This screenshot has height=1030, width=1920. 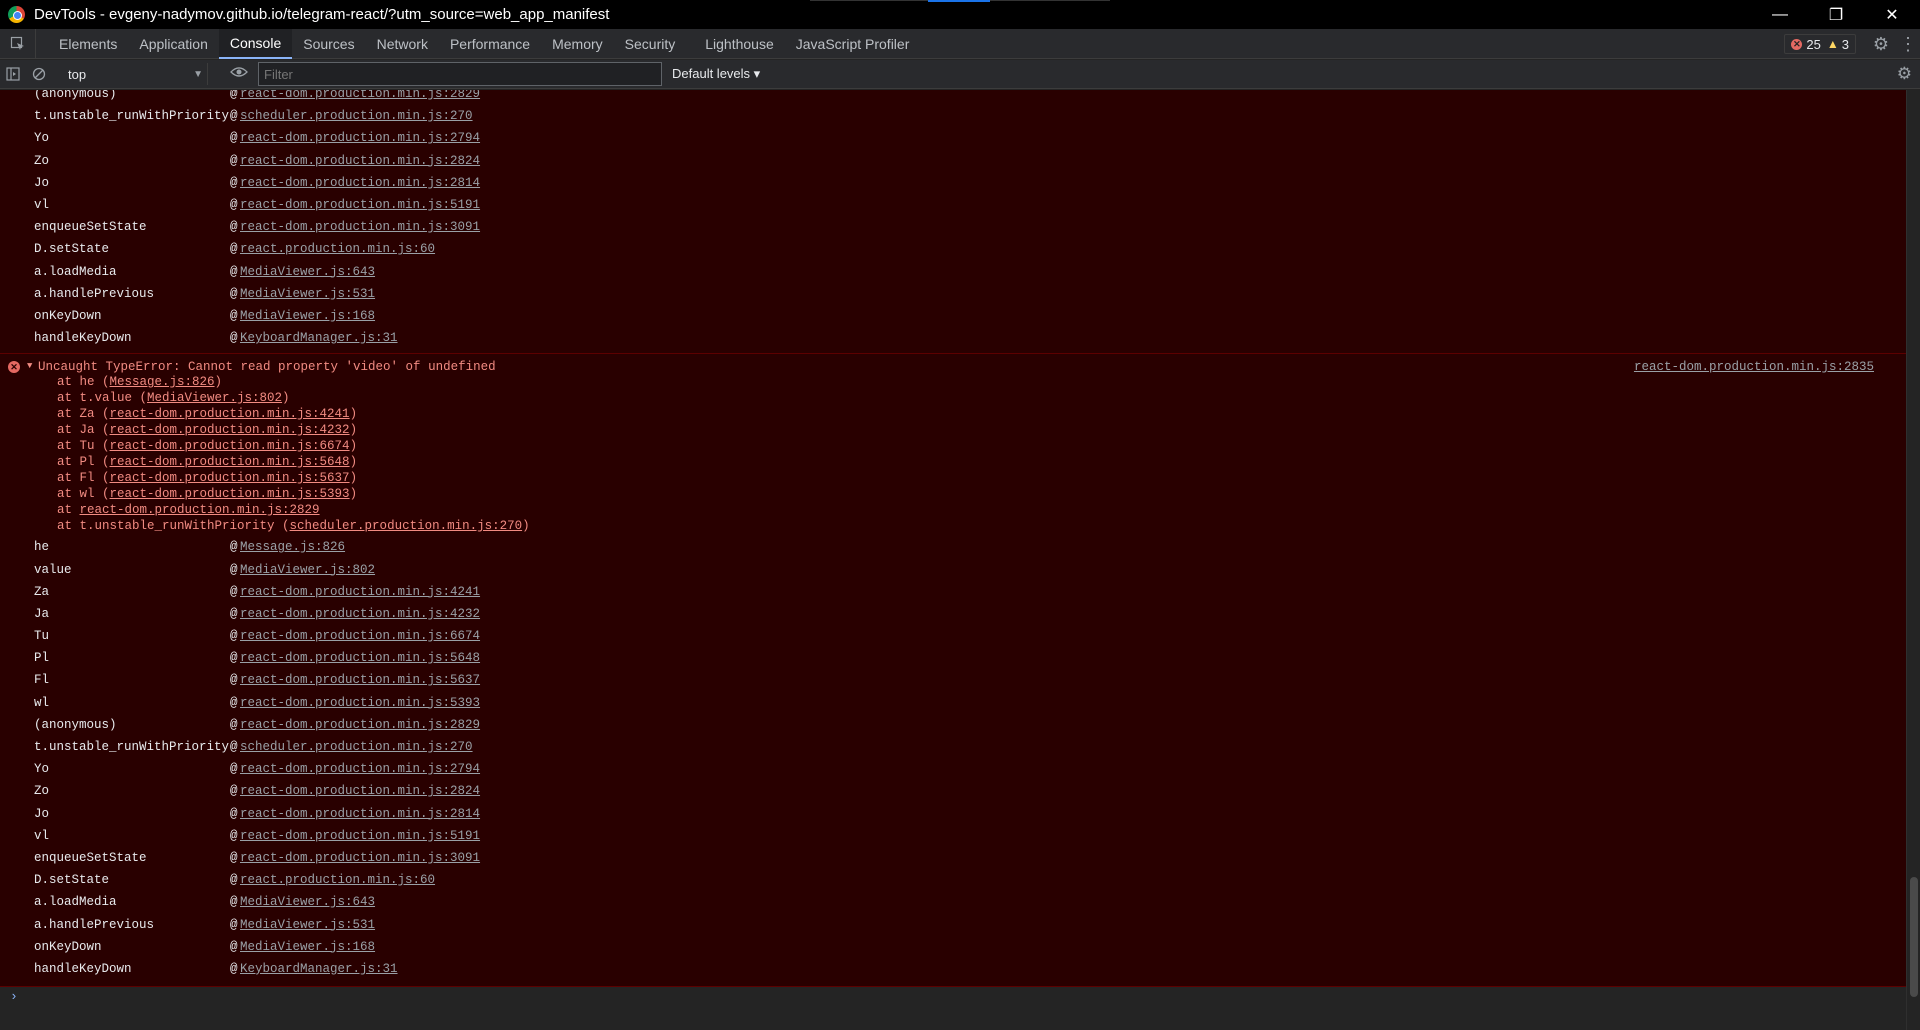 What do you see at coordinates (360, 592) in the screenshot?
I see `source-link: react-dom.production.min.js:4241` at bounding box center [360, 592].